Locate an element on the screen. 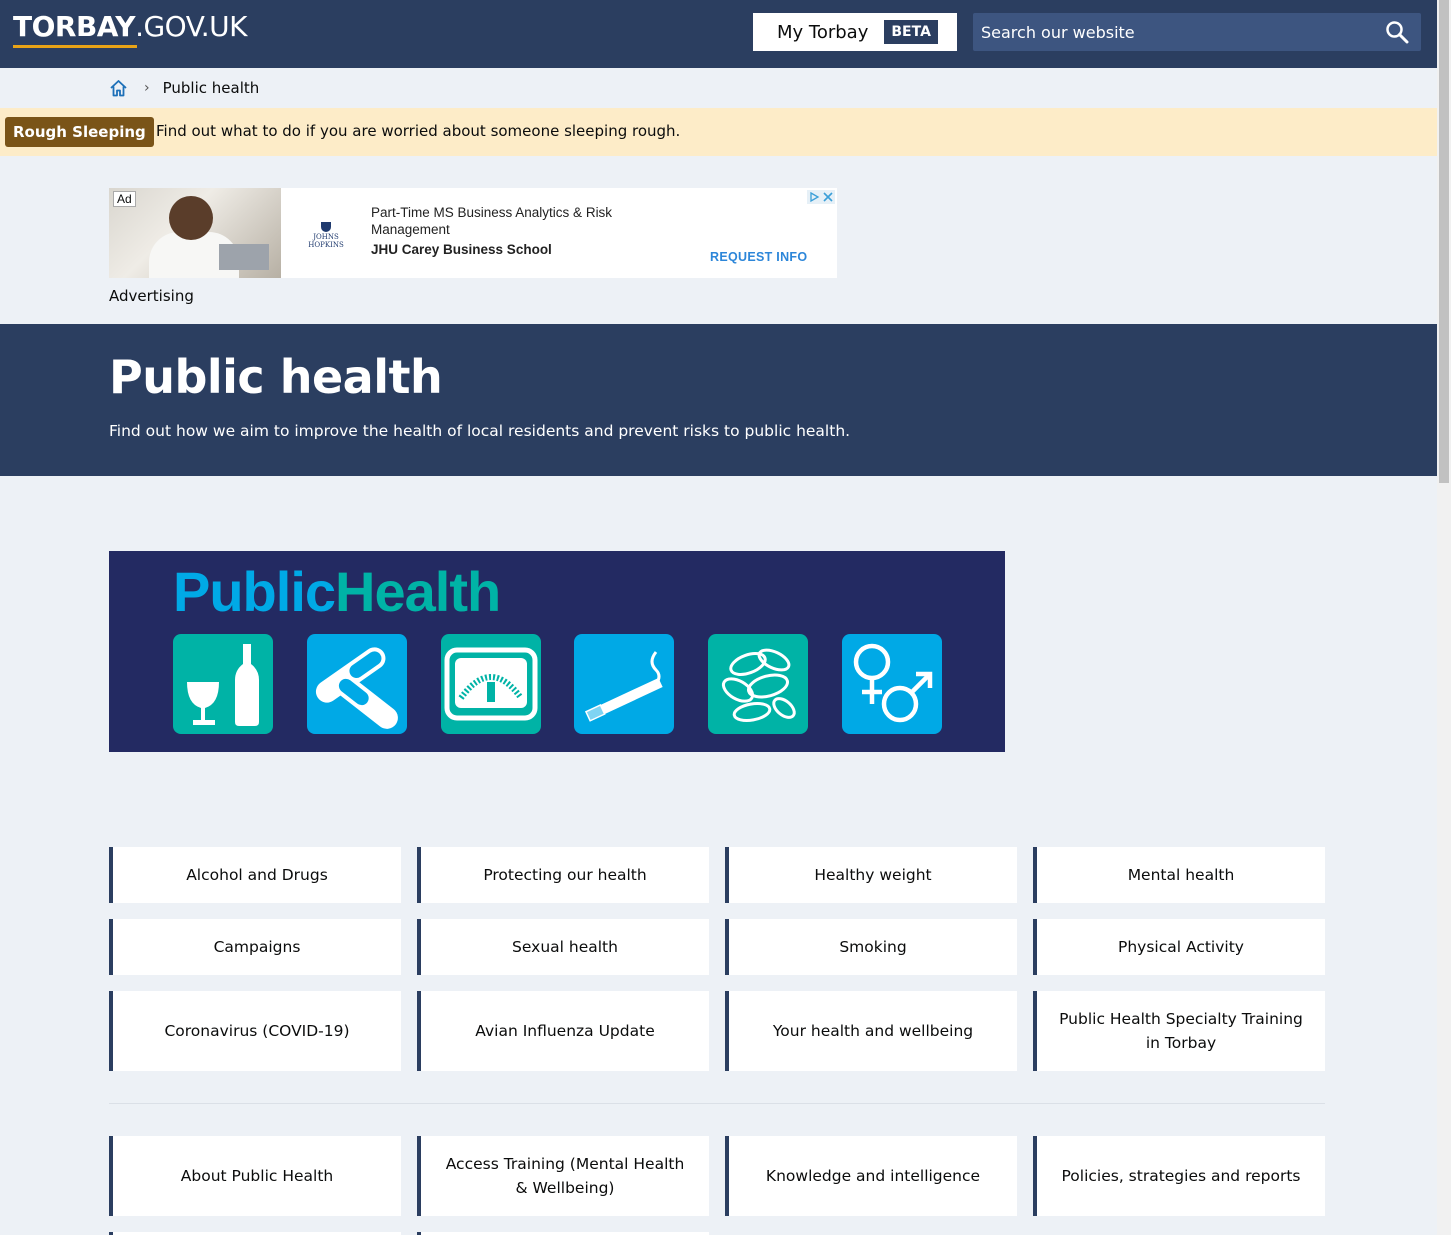  page-scrollbar is located at coordinates (1444, 617).